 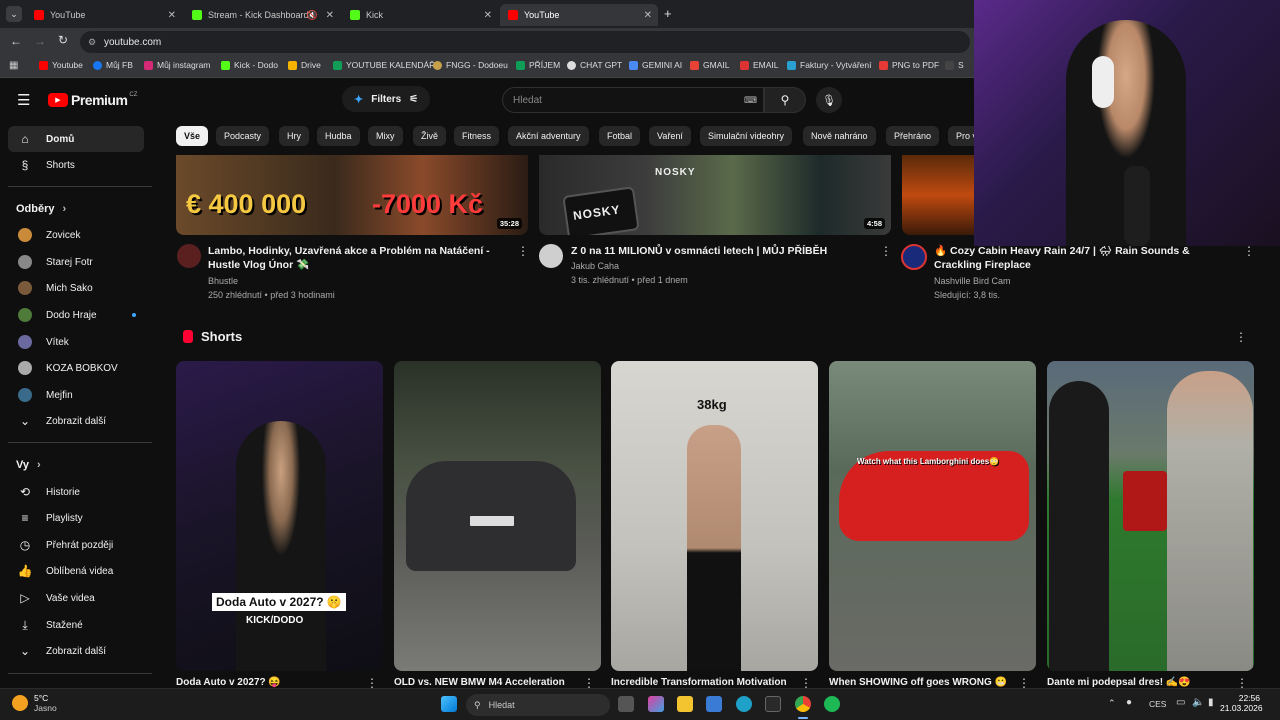 I want to click on keyboard-icon: ⌨, so click(x=750, y=100).